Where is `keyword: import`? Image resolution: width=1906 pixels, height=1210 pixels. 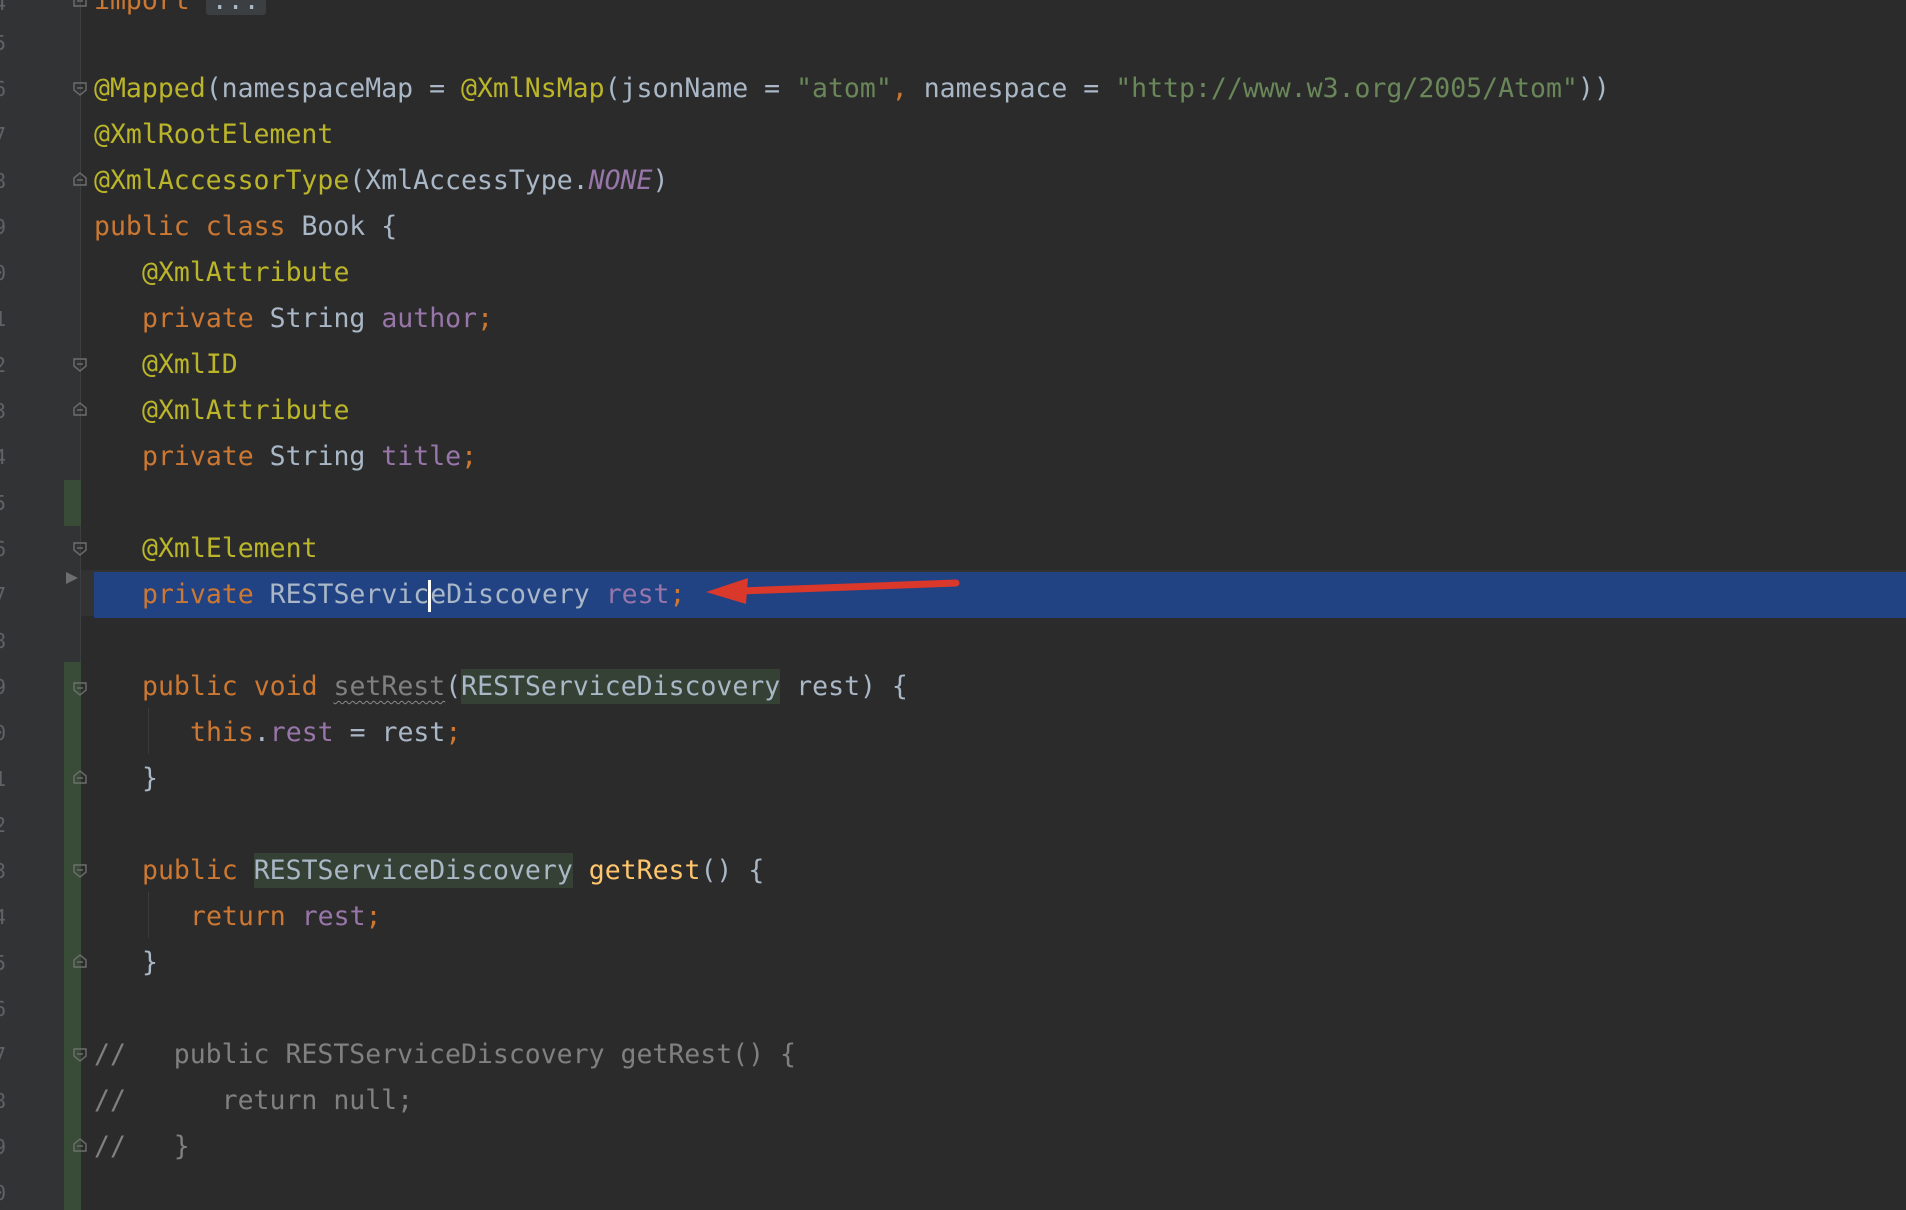 keyword: import is located at coordinates (142, 8).